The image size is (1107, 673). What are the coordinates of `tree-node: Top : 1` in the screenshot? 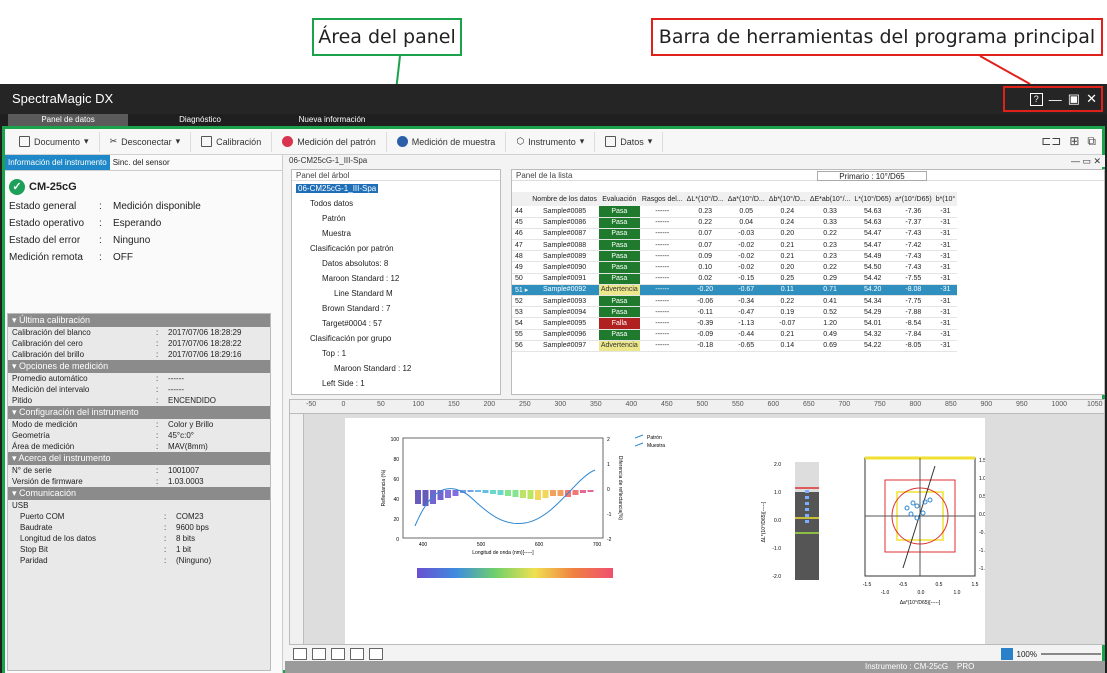 It's located at (396, 353).